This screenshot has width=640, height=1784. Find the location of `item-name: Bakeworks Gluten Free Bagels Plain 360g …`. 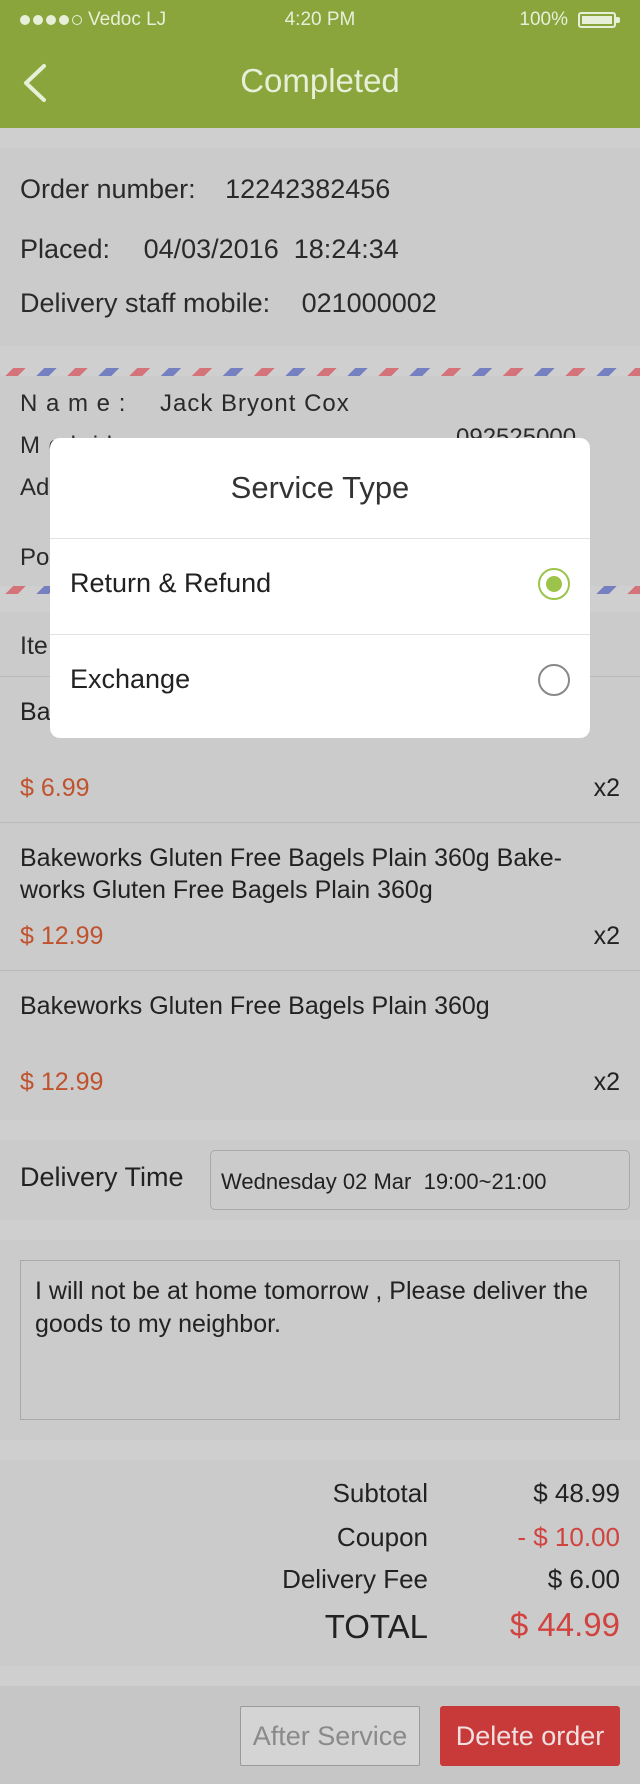

item-name: Bakeworks Gluten Free Bagels Plain 360g … is located at coordinates (291, 874).